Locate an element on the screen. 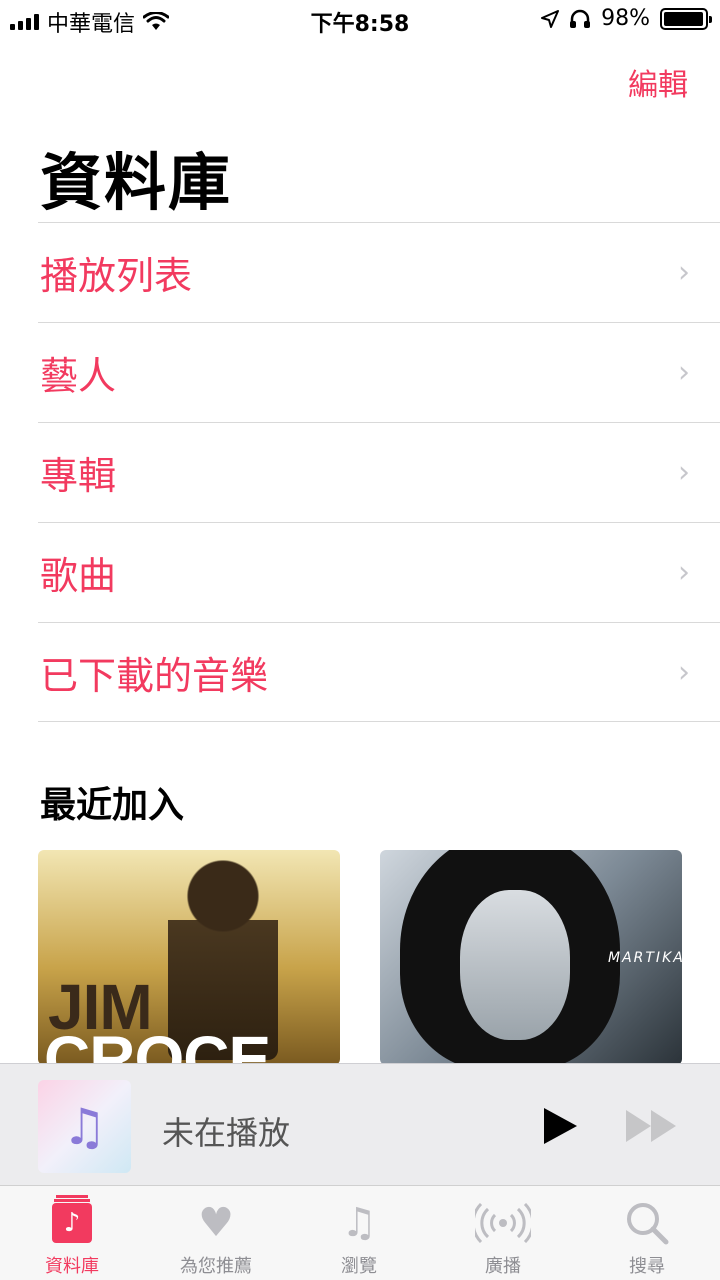 The image size is (720, 1280). tab-label: 瀏覽 is located at coordinates (359, 1266).